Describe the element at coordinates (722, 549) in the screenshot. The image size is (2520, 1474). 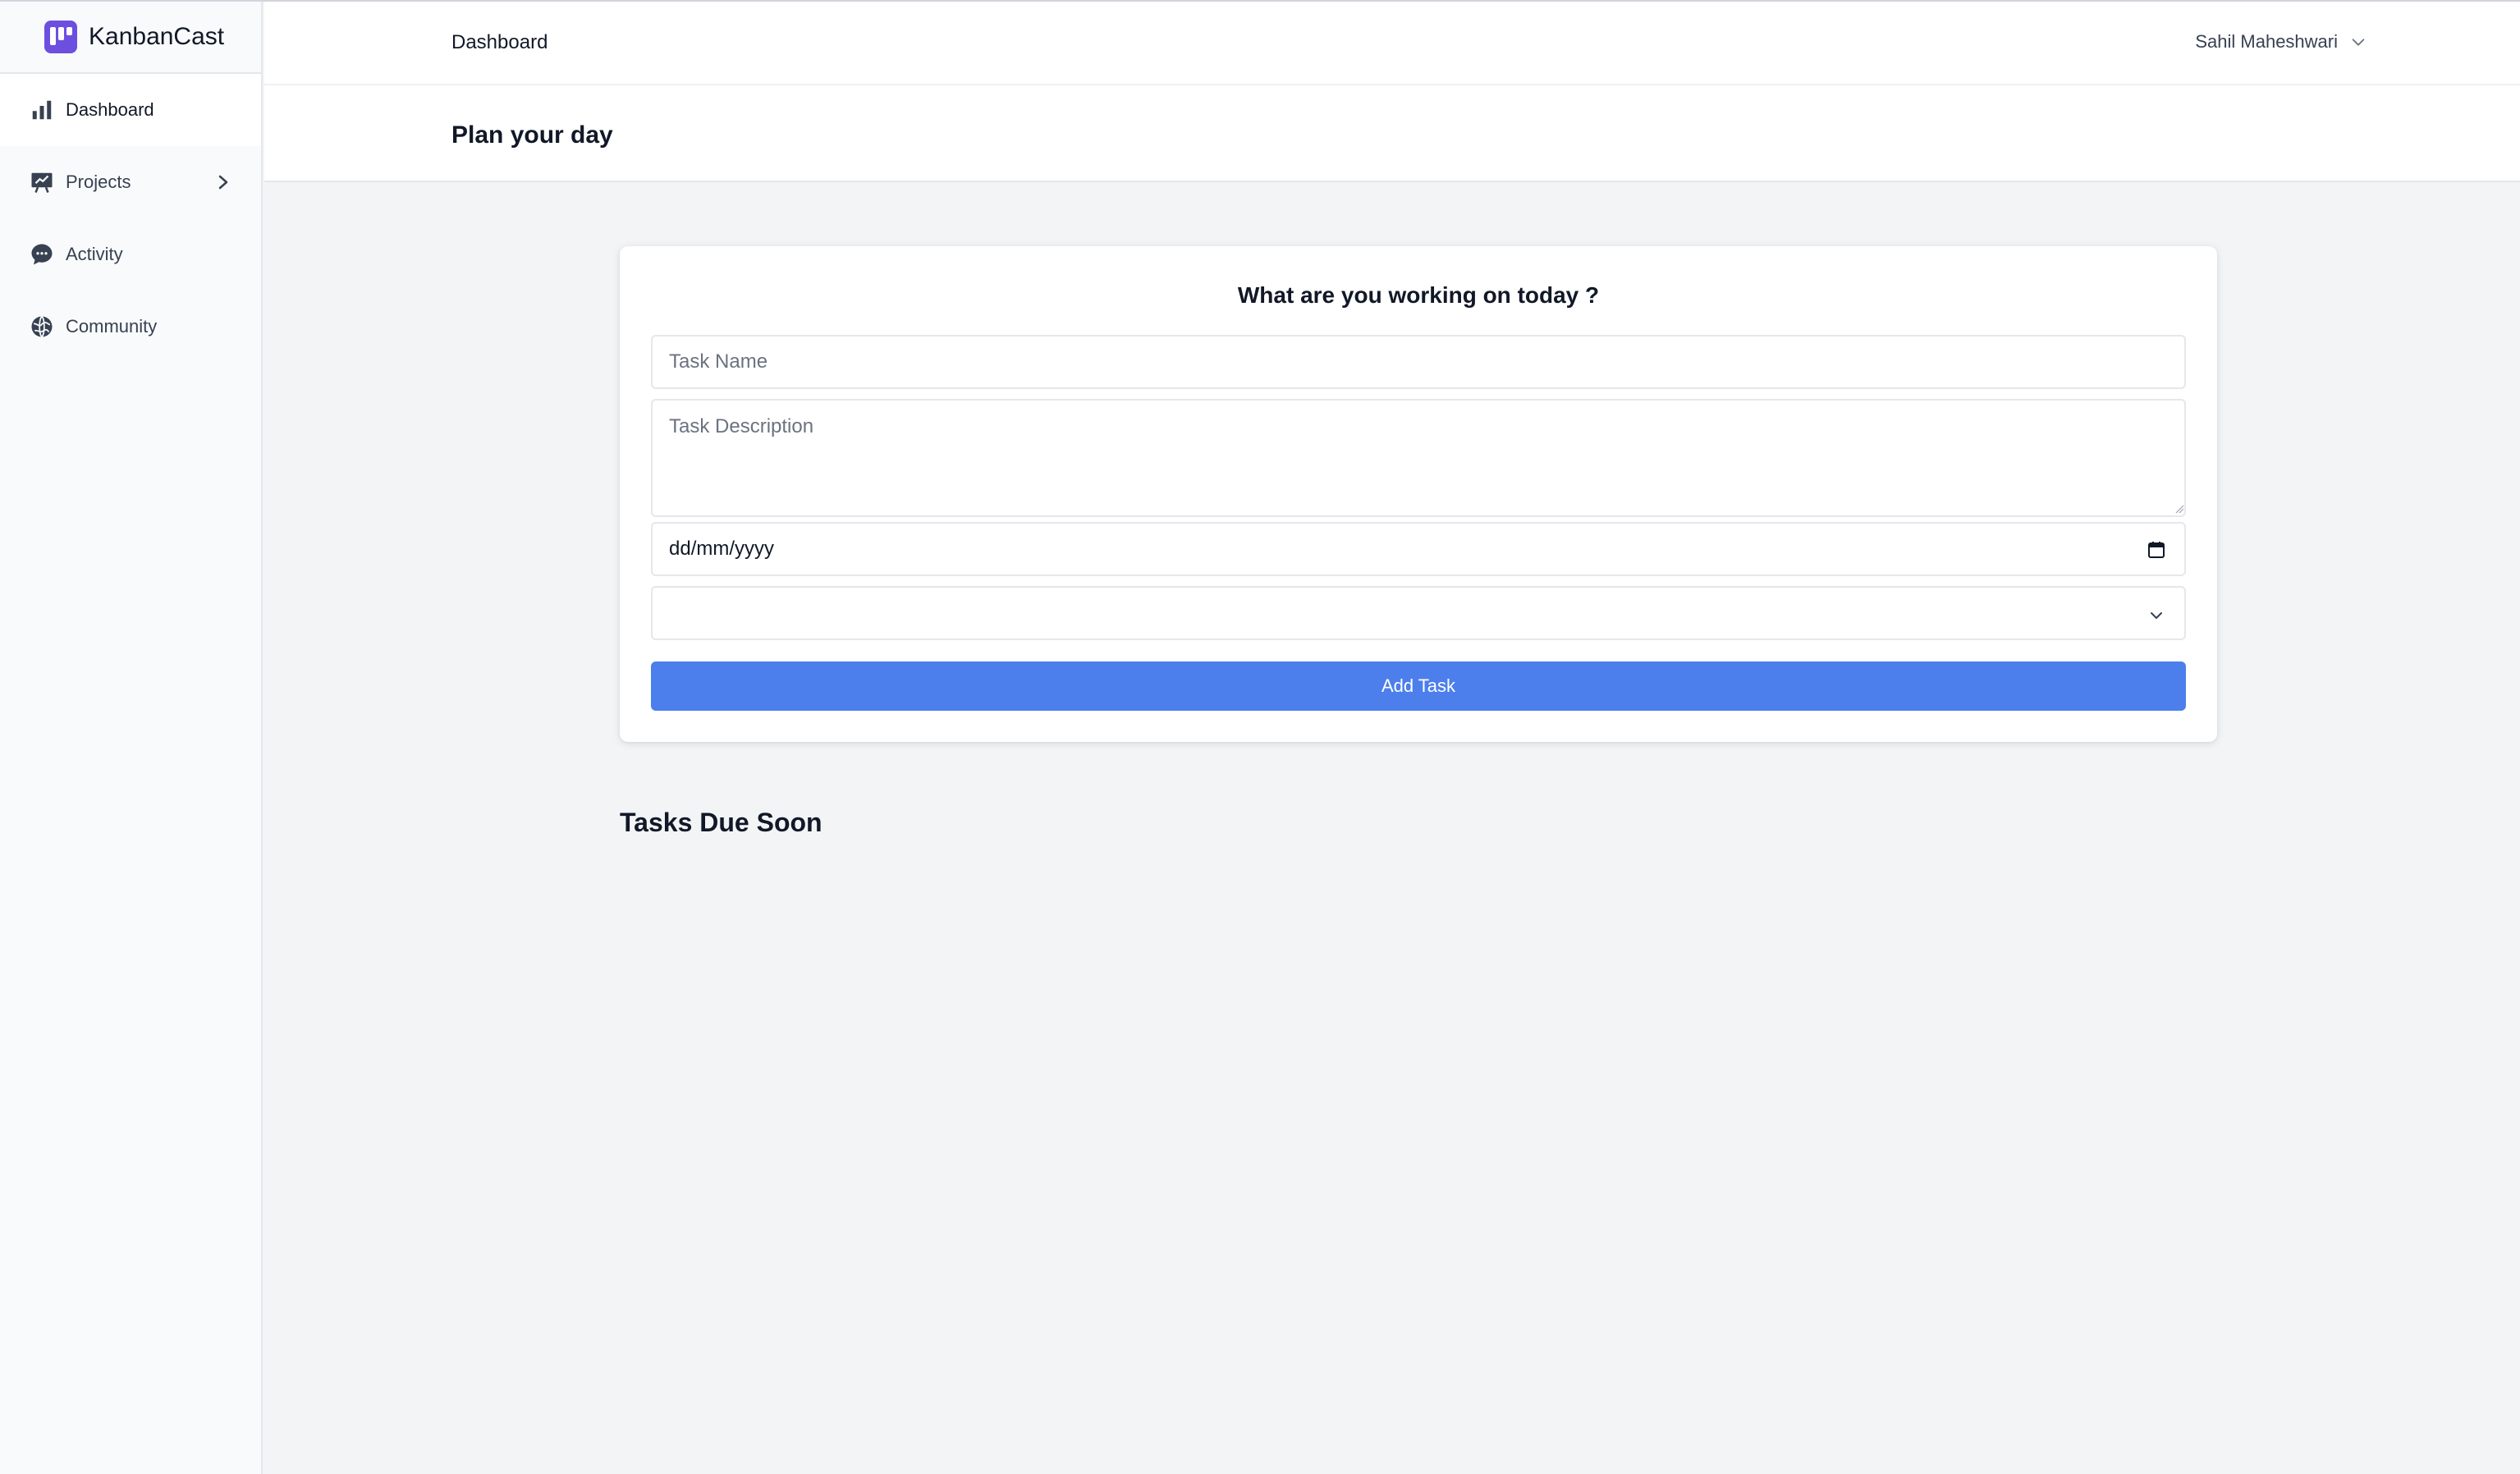
I see `date-placeholder: dd/mm/yyyy` at that location.